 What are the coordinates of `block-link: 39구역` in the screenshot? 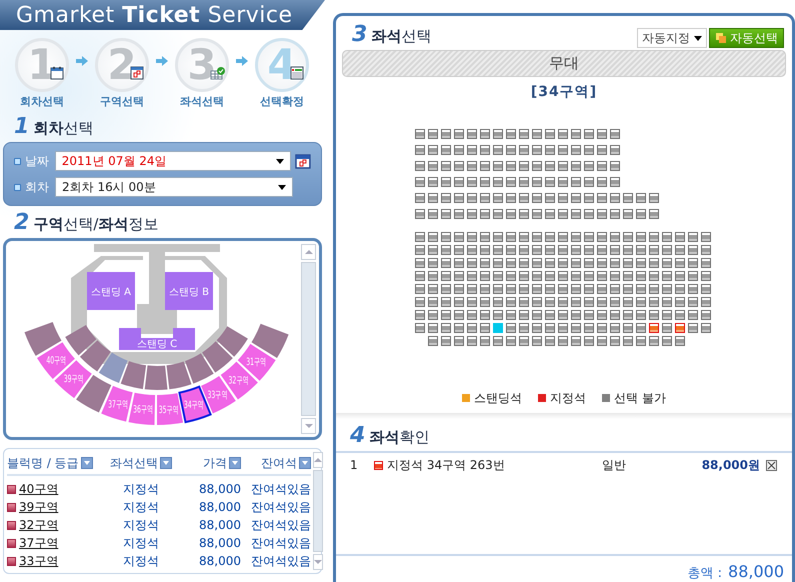 It's located at (38, 507).